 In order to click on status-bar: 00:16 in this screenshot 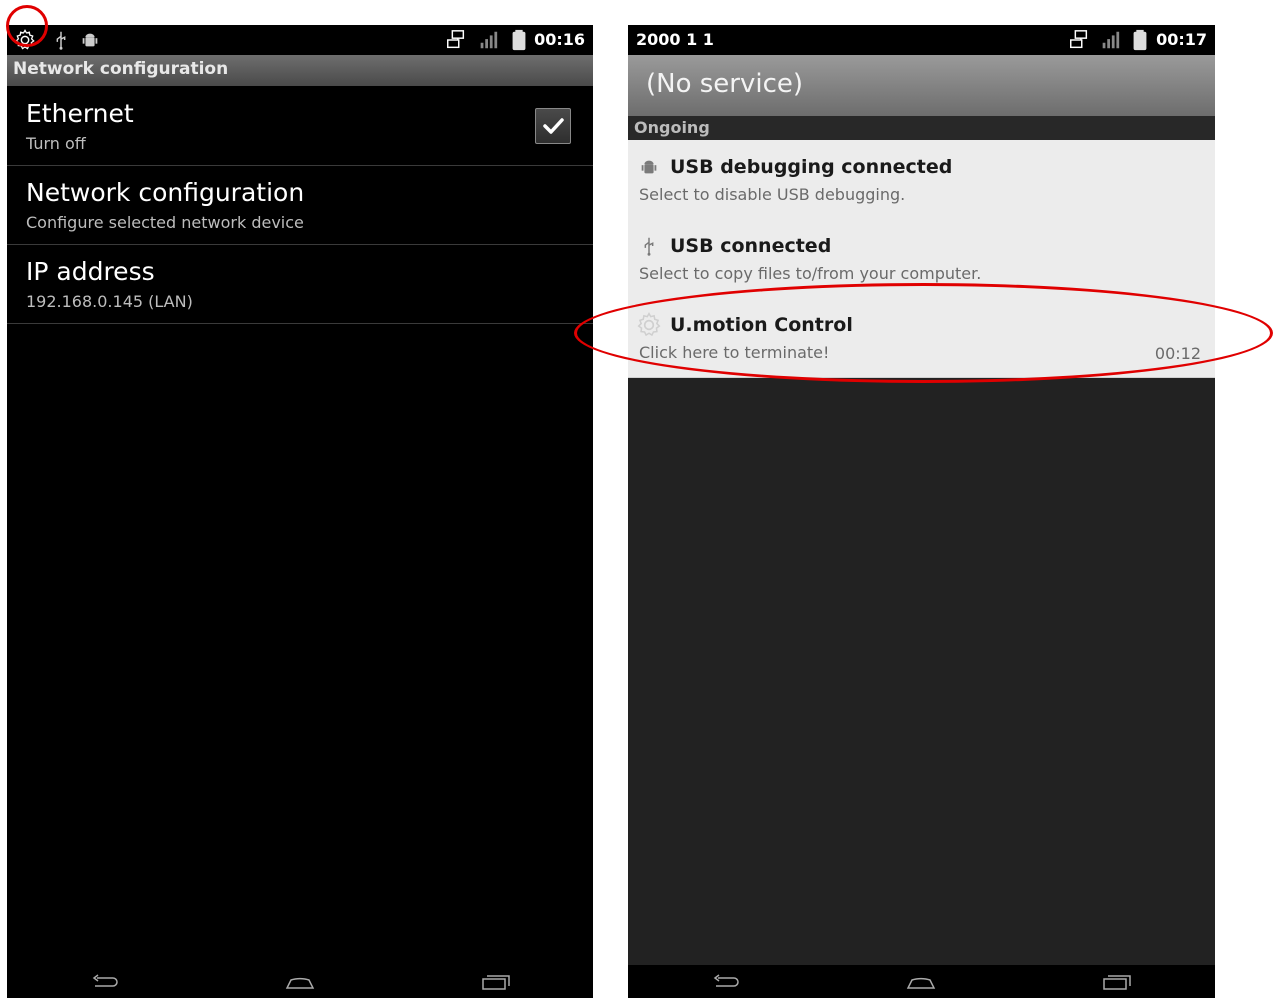, I will do `click(300, 40)`.